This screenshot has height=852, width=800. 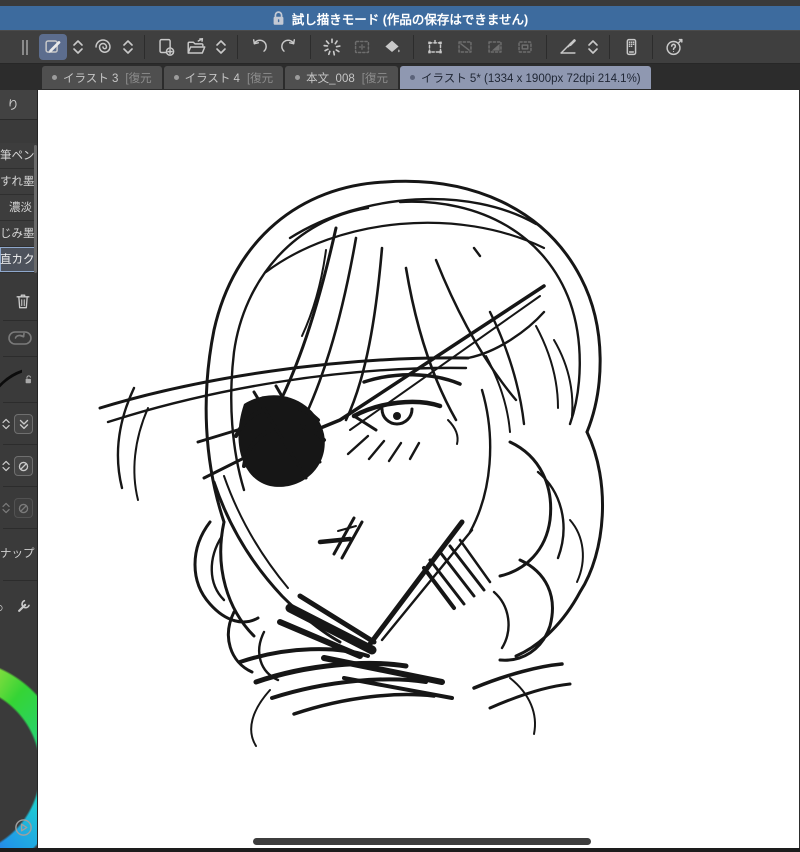 I want to click on tab-honbun-008: 本文_008 [復元, so click(x=341, y=77).